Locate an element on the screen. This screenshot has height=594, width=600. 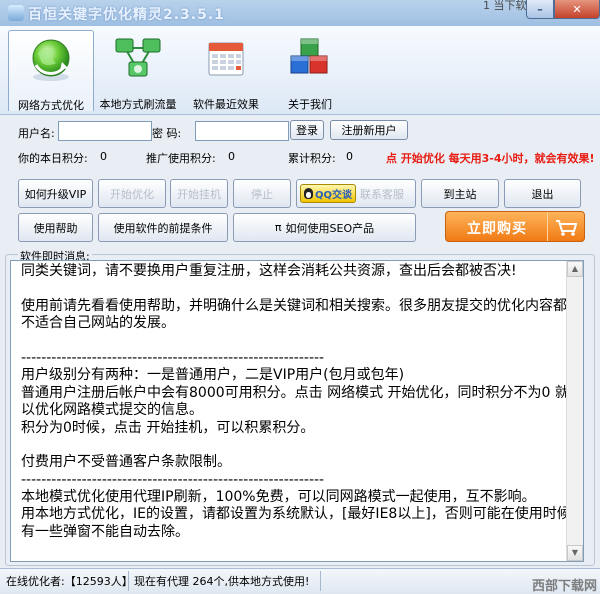
exit-button: 退出 is located at coordinates (542, 193).